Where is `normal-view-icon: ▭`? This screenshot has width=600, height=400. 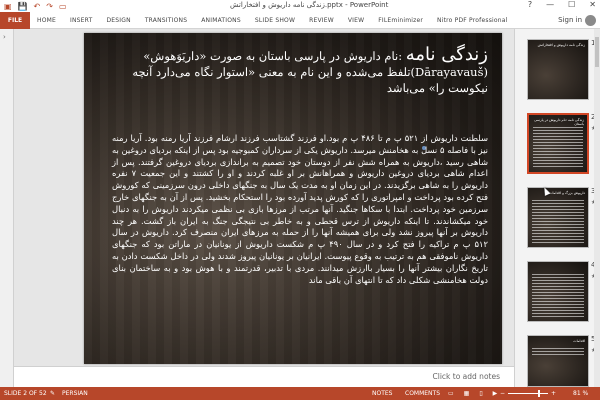
normal-view-icon: ▭ is located at coordinates (451, 393).